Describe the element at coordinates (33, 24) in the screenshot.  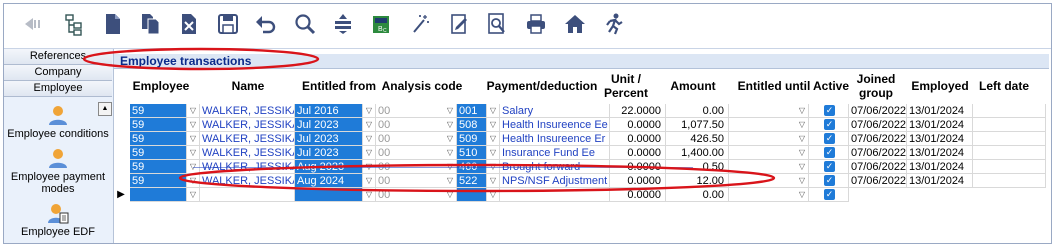
I see `back-arrow-icon` at that location.